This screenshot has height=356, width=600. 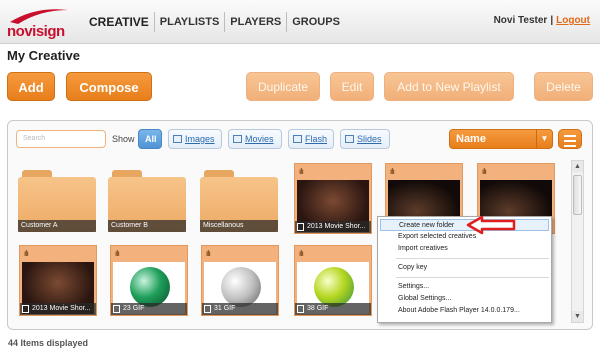 What do you see at coordinates (570, 139) in the screenshot?
I see `view-menu-button` at bounding box center [570, 139].